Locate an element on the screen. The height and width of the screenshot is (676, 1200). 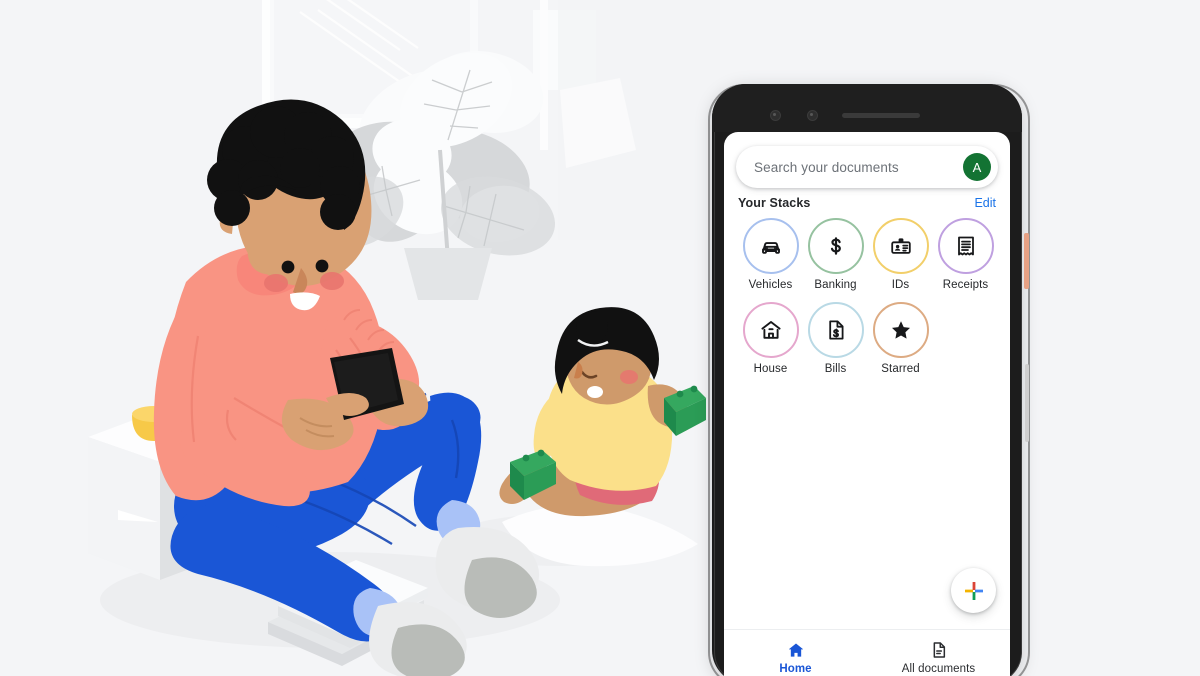
edit-stacks-link: Edit is located at coordinates (985, 203).